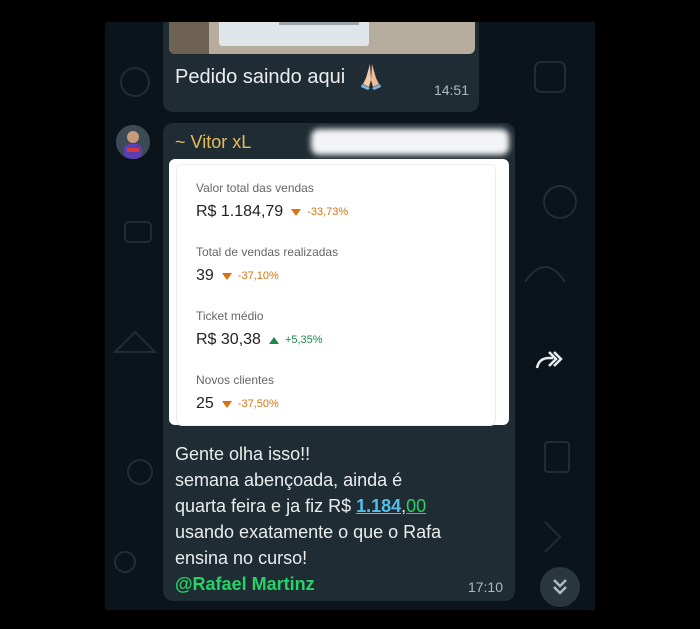 The height and width of the screenshot is (629, 700). I want to click on praying-hands-icon, so click(371, 77).